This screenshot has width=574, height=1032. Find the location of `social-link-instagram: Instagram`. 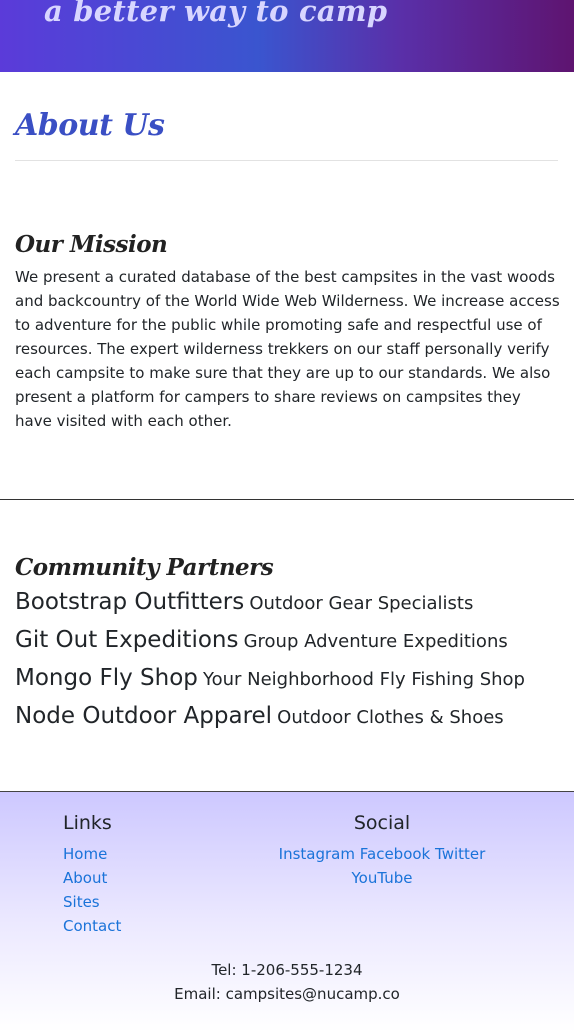

social-link-instagram: Instagram is located at coordinates (317, 854).